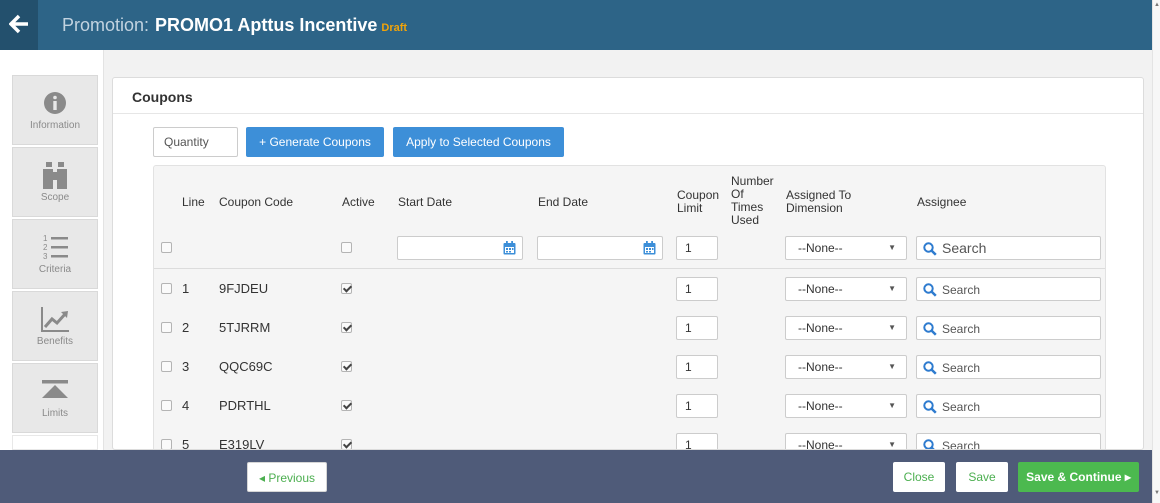 The width and height of the screenshot is (1160, 503). Describe the element at coordinates (45, 256) in the screenshot. I see `svg-text: 3` at that location.